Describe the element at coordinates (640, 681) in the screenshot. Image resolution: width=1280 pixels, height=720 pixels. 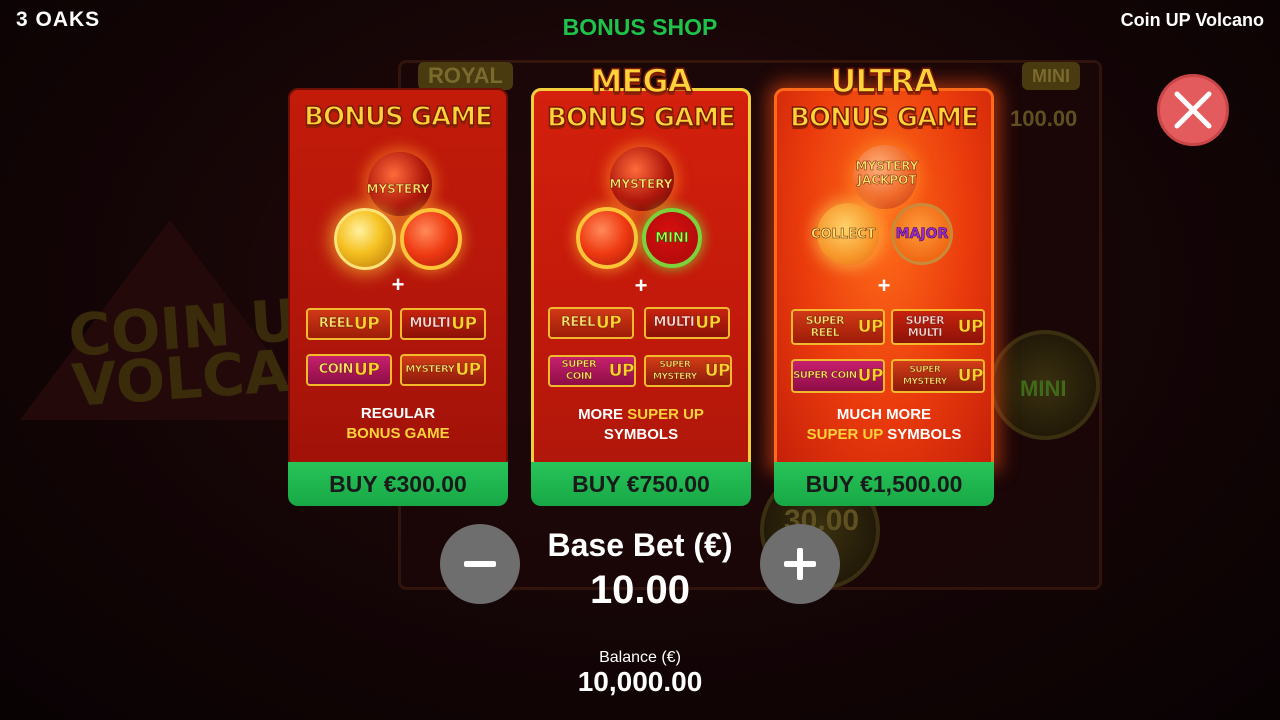
I see `balance-value: 10,000.00` at that location.